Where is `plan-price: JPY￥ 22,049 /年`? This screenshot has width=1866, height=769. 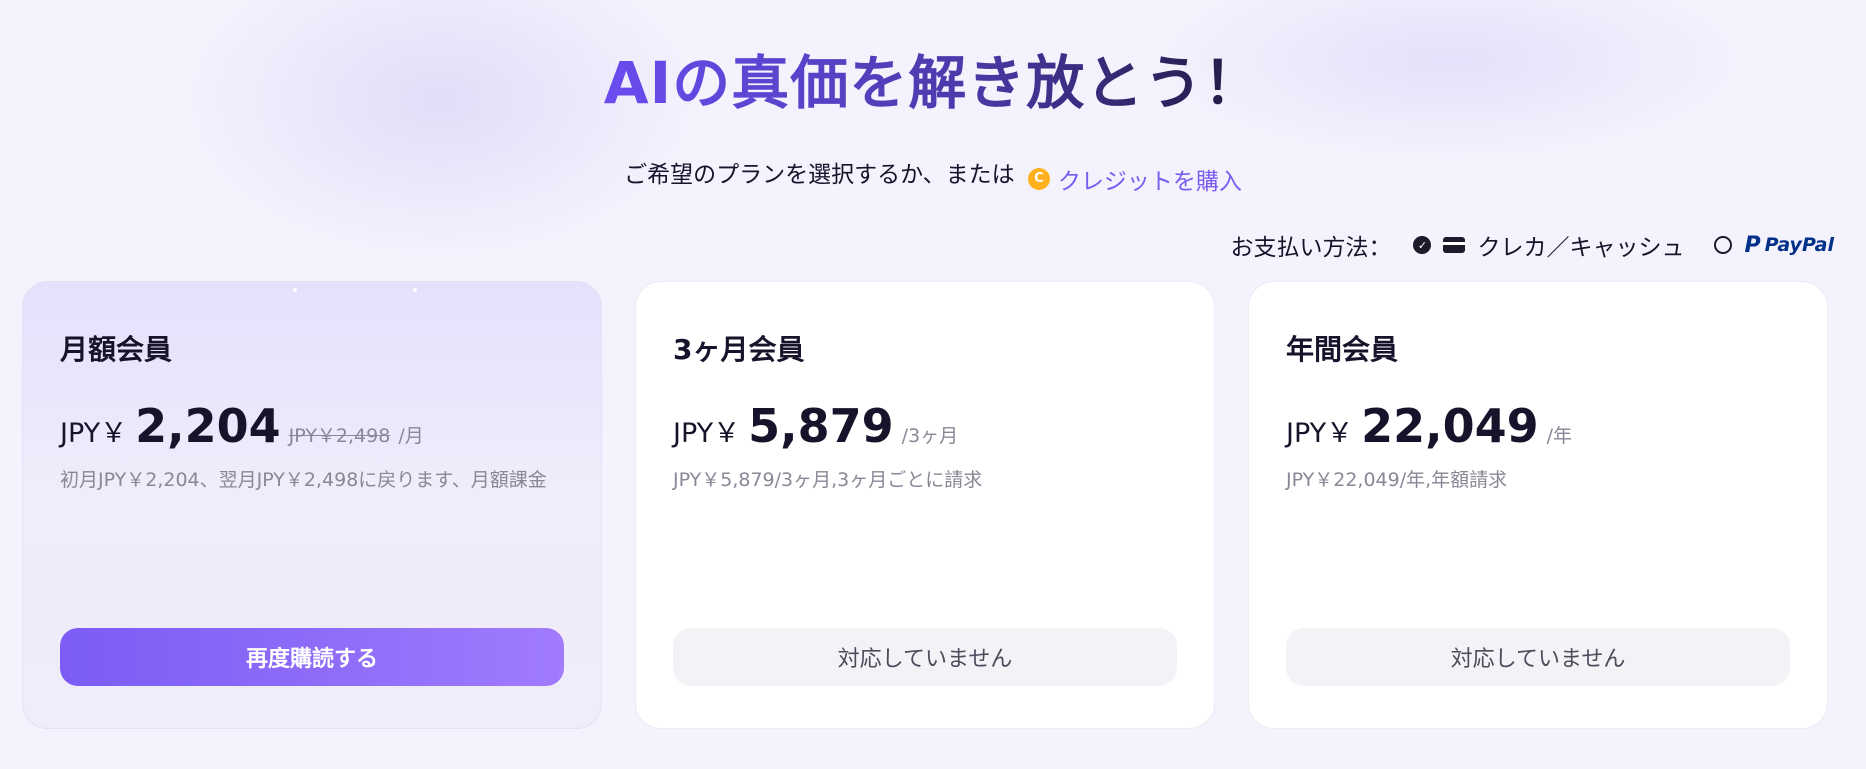
plan-price: JPY￥ 22,049 /年 is located at coordinates (1429, 426).